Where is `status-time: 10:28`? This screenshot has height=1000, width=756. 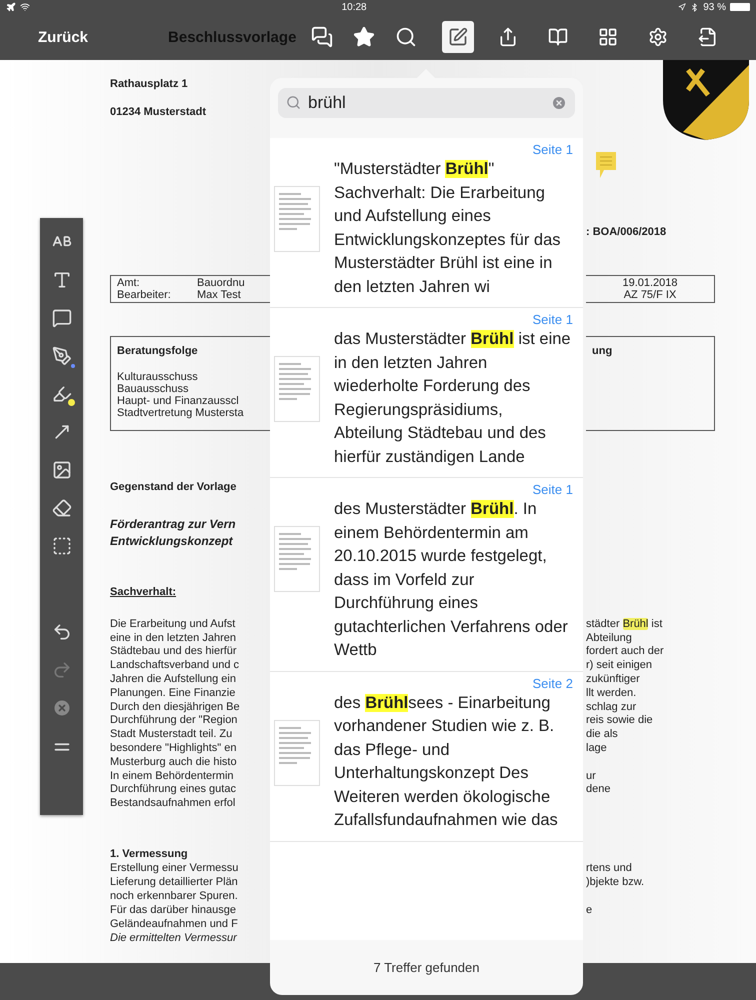 status-time: 10:28 is located at coordinates (354, 7).